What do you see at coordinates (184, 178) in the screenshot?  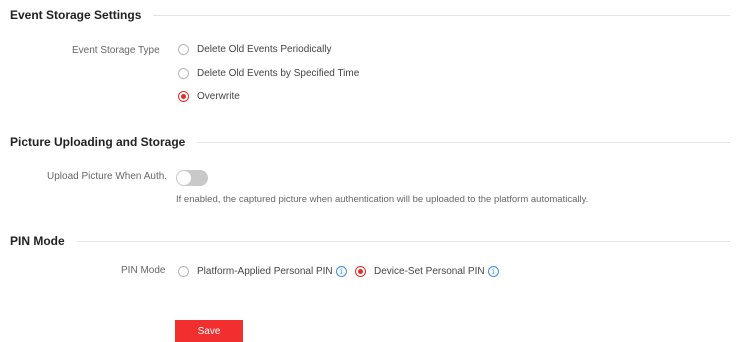 I see `toggle-knob` at bounding box center [184, 178].